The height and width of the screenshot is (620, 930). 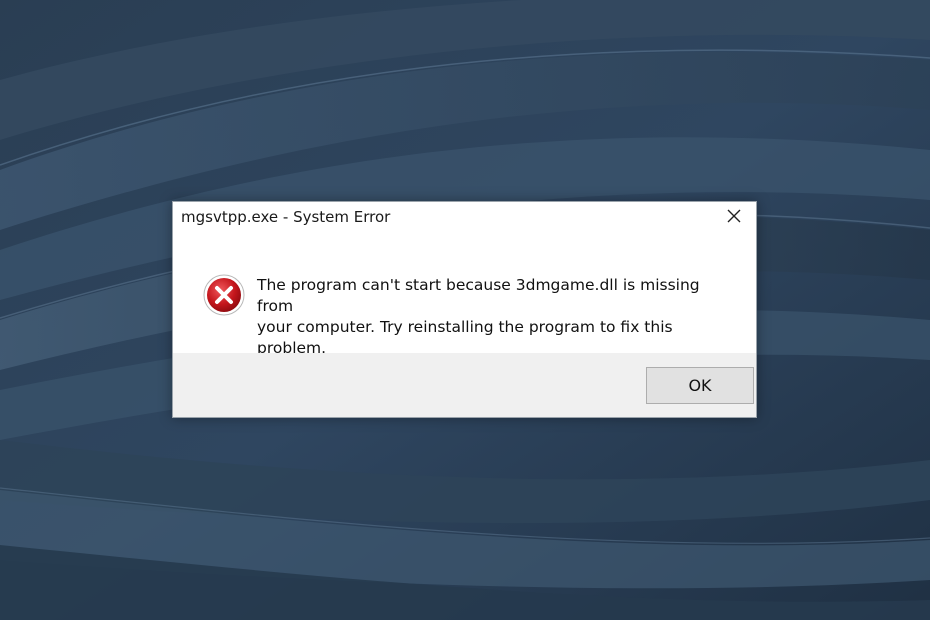 I want to click on error-icon, so click(x=224, y=295).